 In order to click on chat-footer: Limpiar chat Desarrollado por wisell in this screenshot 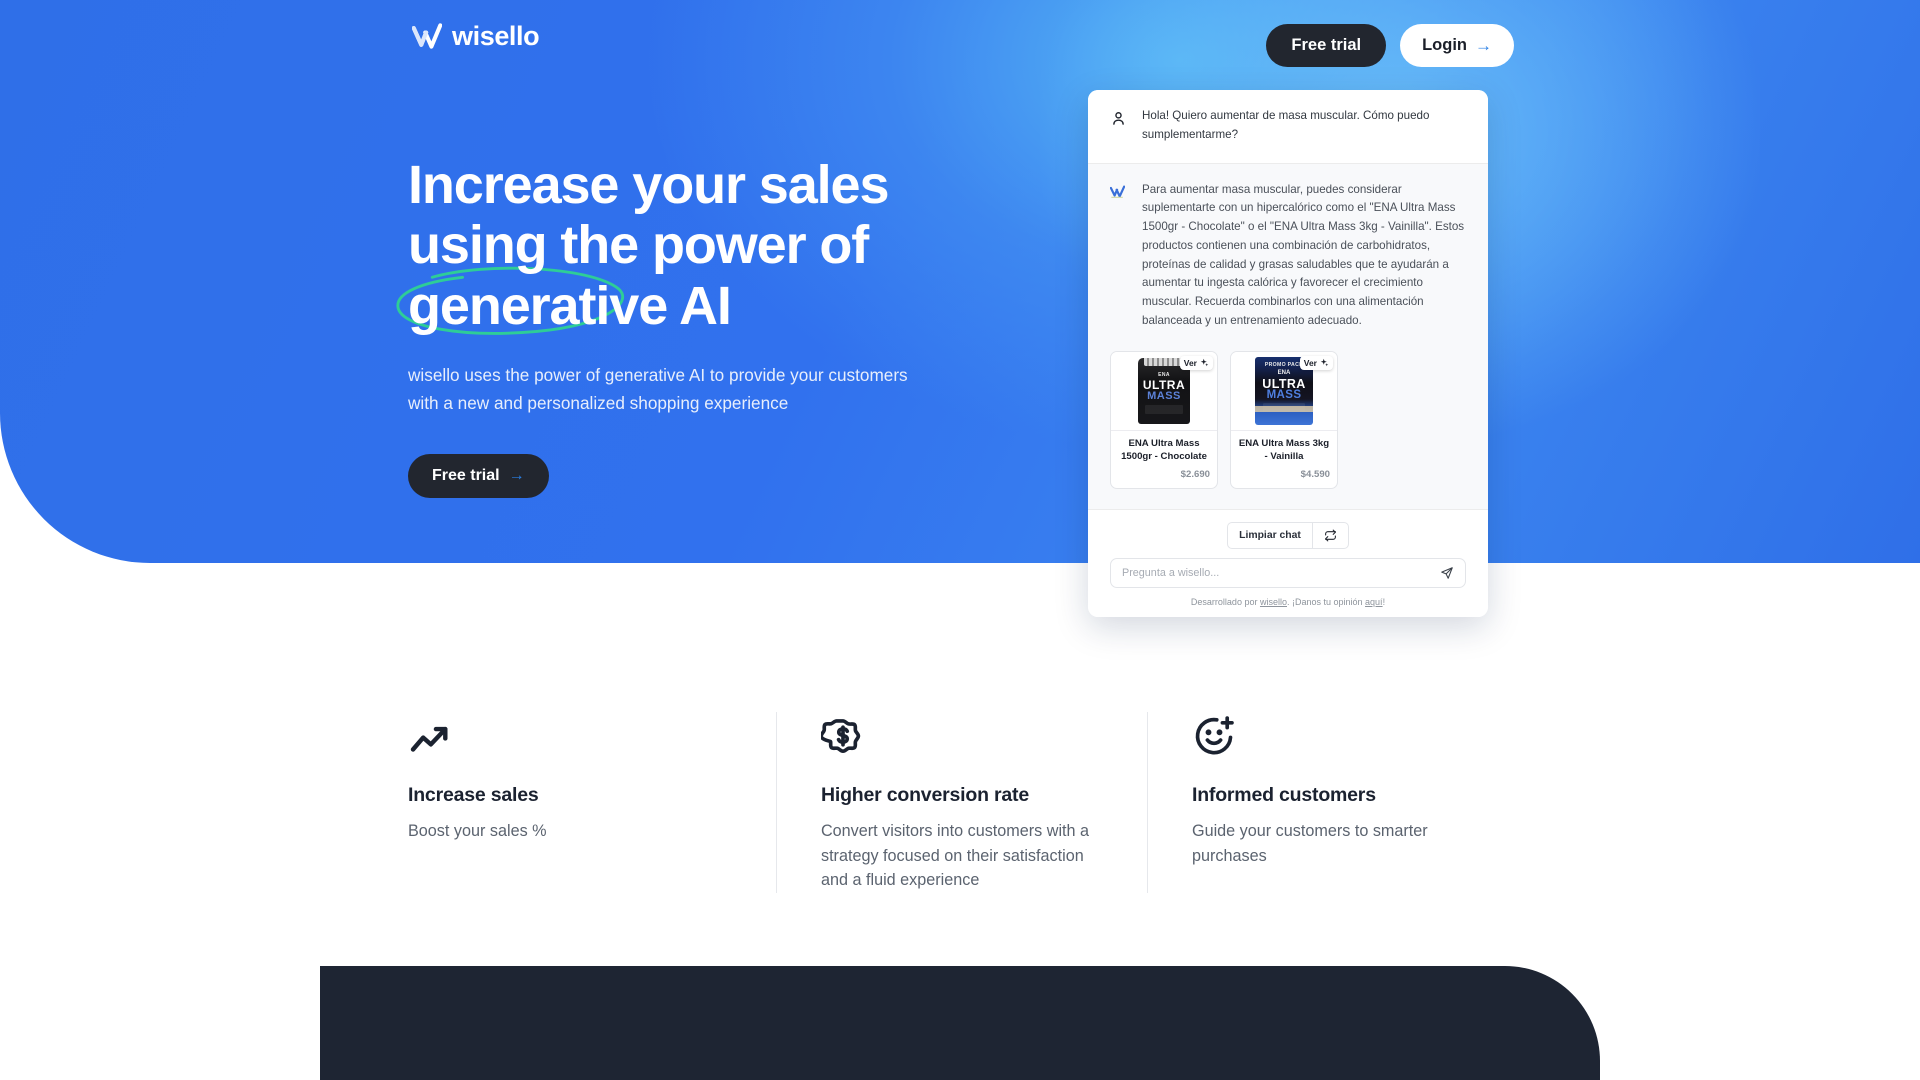, I will do `click(1288, 562)`.